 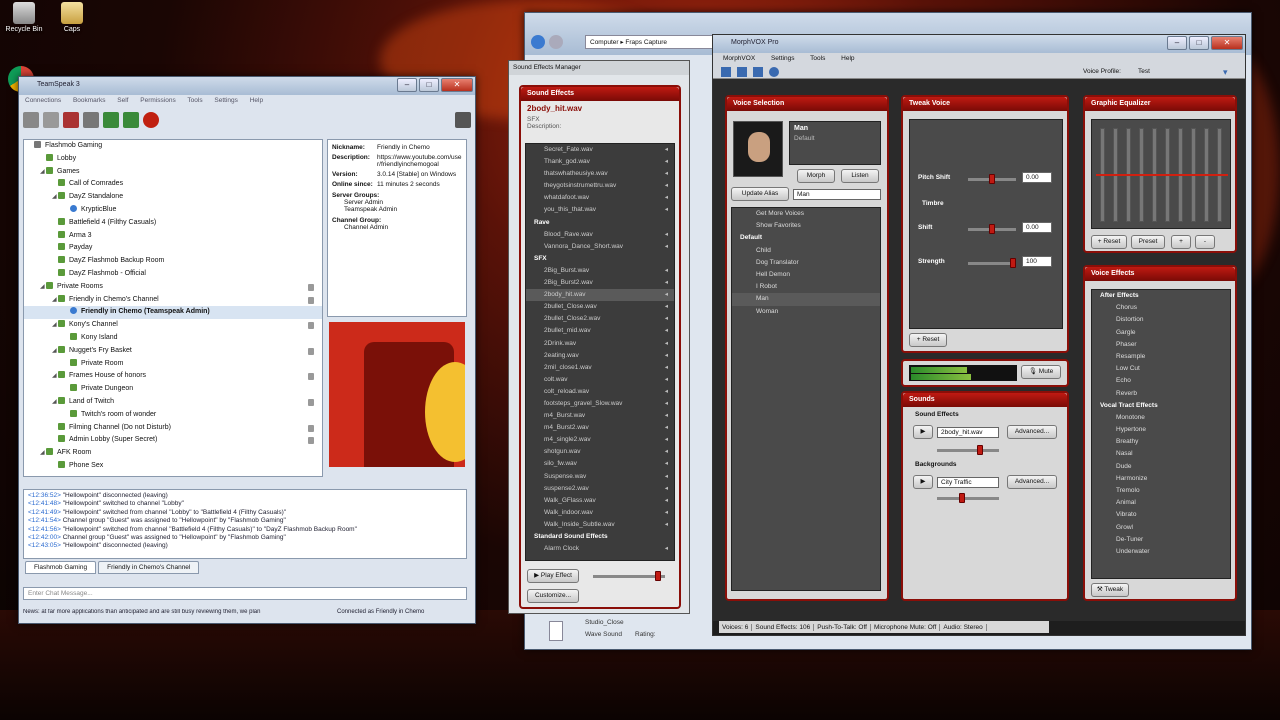 What do you see at coordinates (72, 17) in the screenshot?
I see `desktop-icon-caps: Caps` at bounding box center [72, 17].